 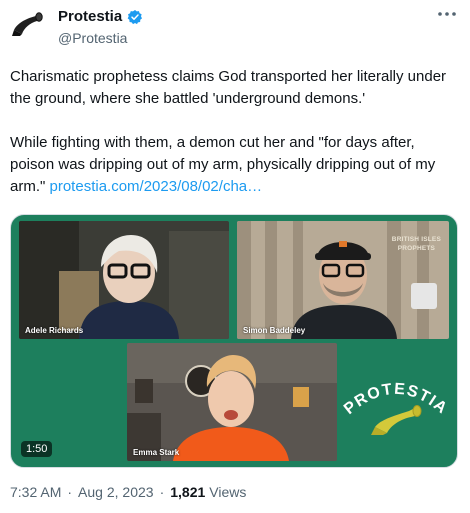 What do you see at coordinates (416, 239) in the screenshot?
I see `watermark-line-1: BRITISH ISLES` at bounding box center [416, 239].